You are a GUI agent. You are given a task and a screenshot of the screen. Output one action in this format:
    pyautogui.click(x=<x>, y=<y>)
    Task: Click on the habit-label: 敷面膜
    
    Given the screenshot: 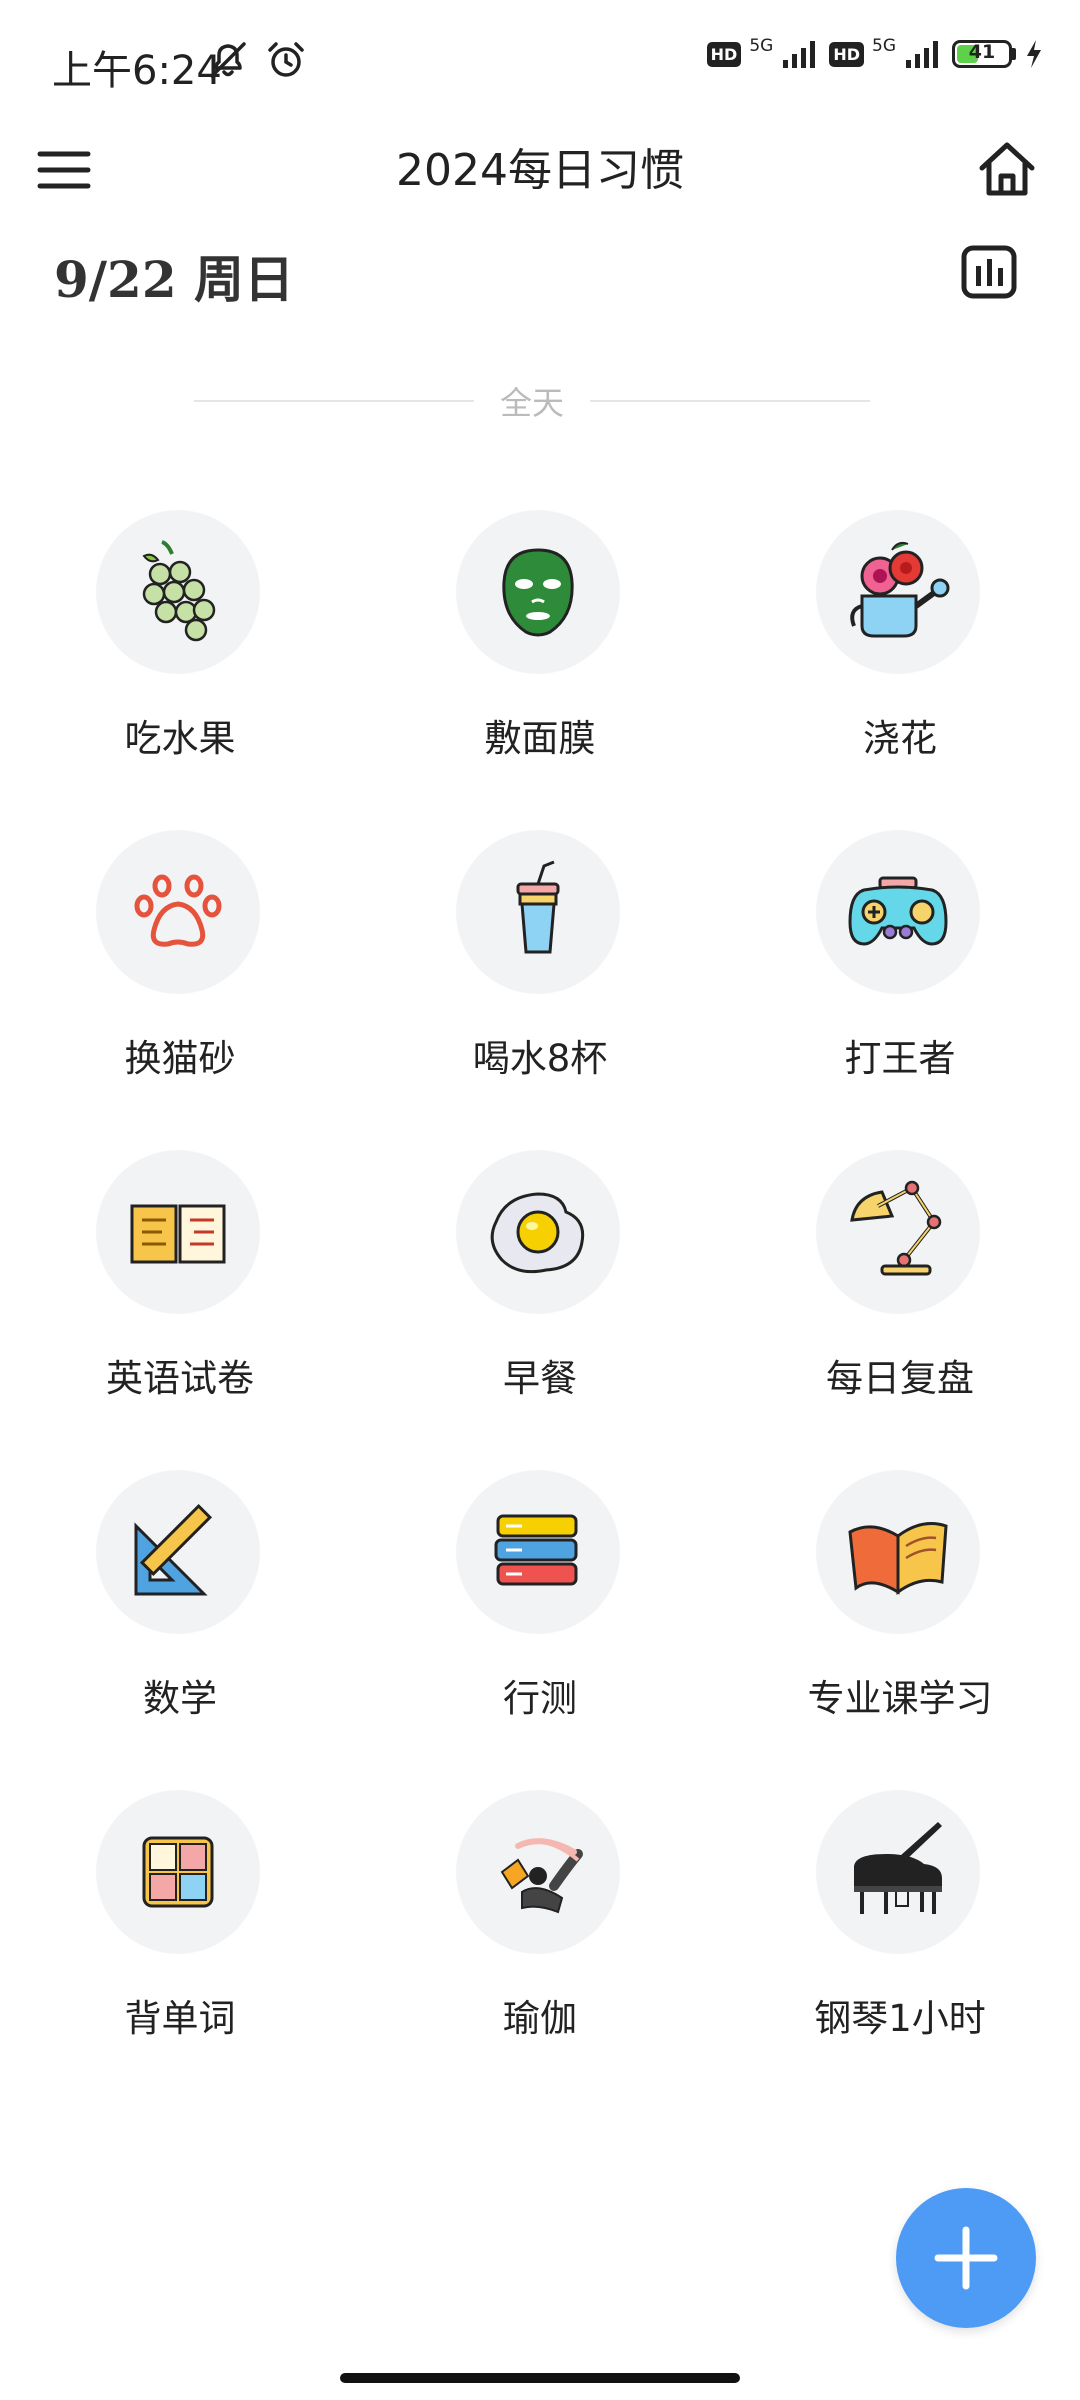 What is the action you would take?
    pyautogui.click(x=540, y=738)
    